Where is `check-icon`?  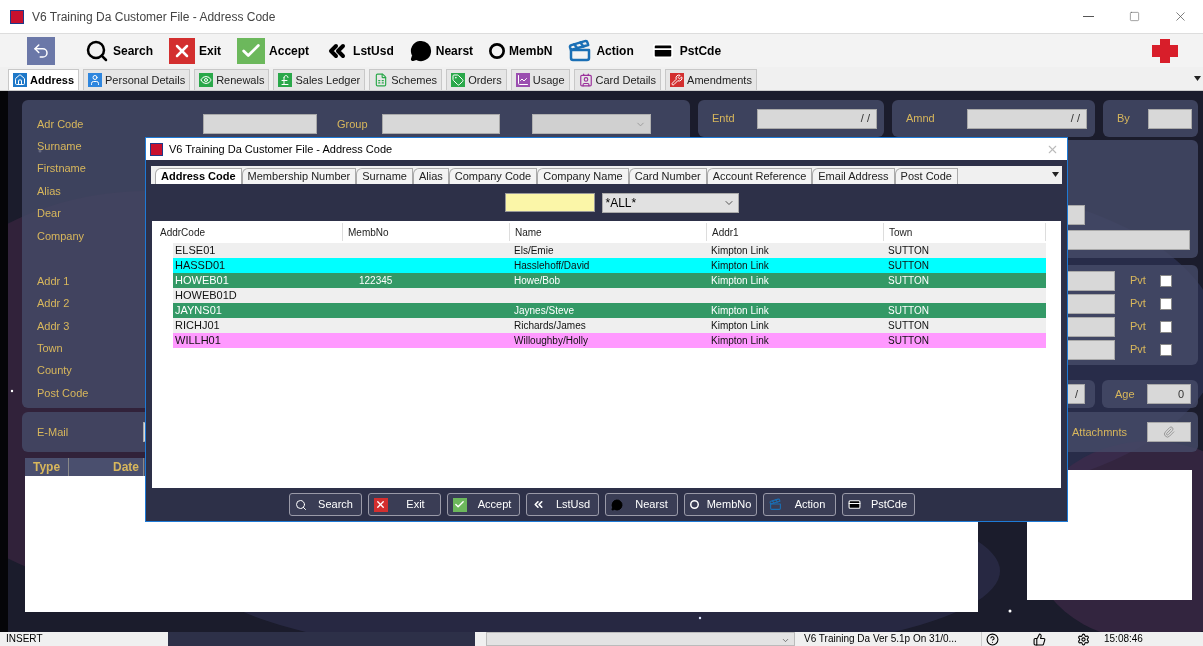
check-icon is located at coordinates (251, 50).